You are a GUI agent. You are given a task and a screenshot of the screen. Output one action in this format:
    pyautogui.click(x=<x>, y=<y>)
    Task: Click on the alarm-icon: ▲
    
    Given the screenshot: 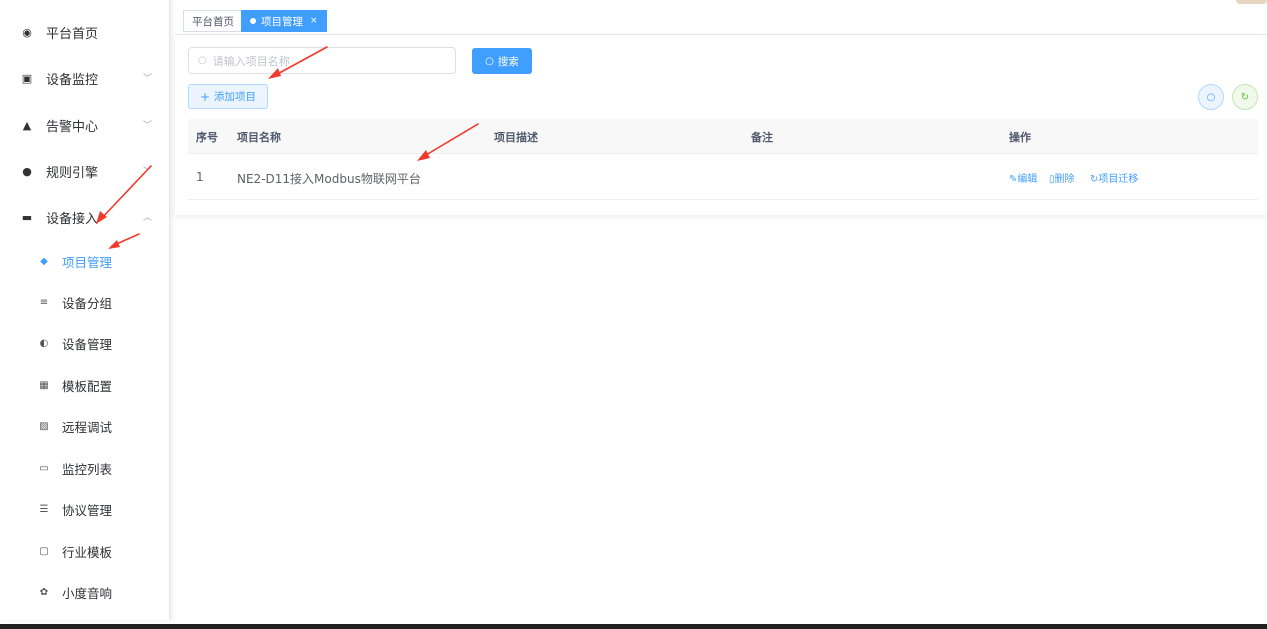 What is the action you would take?
    pyautogui.click(x=27, y=125)
    